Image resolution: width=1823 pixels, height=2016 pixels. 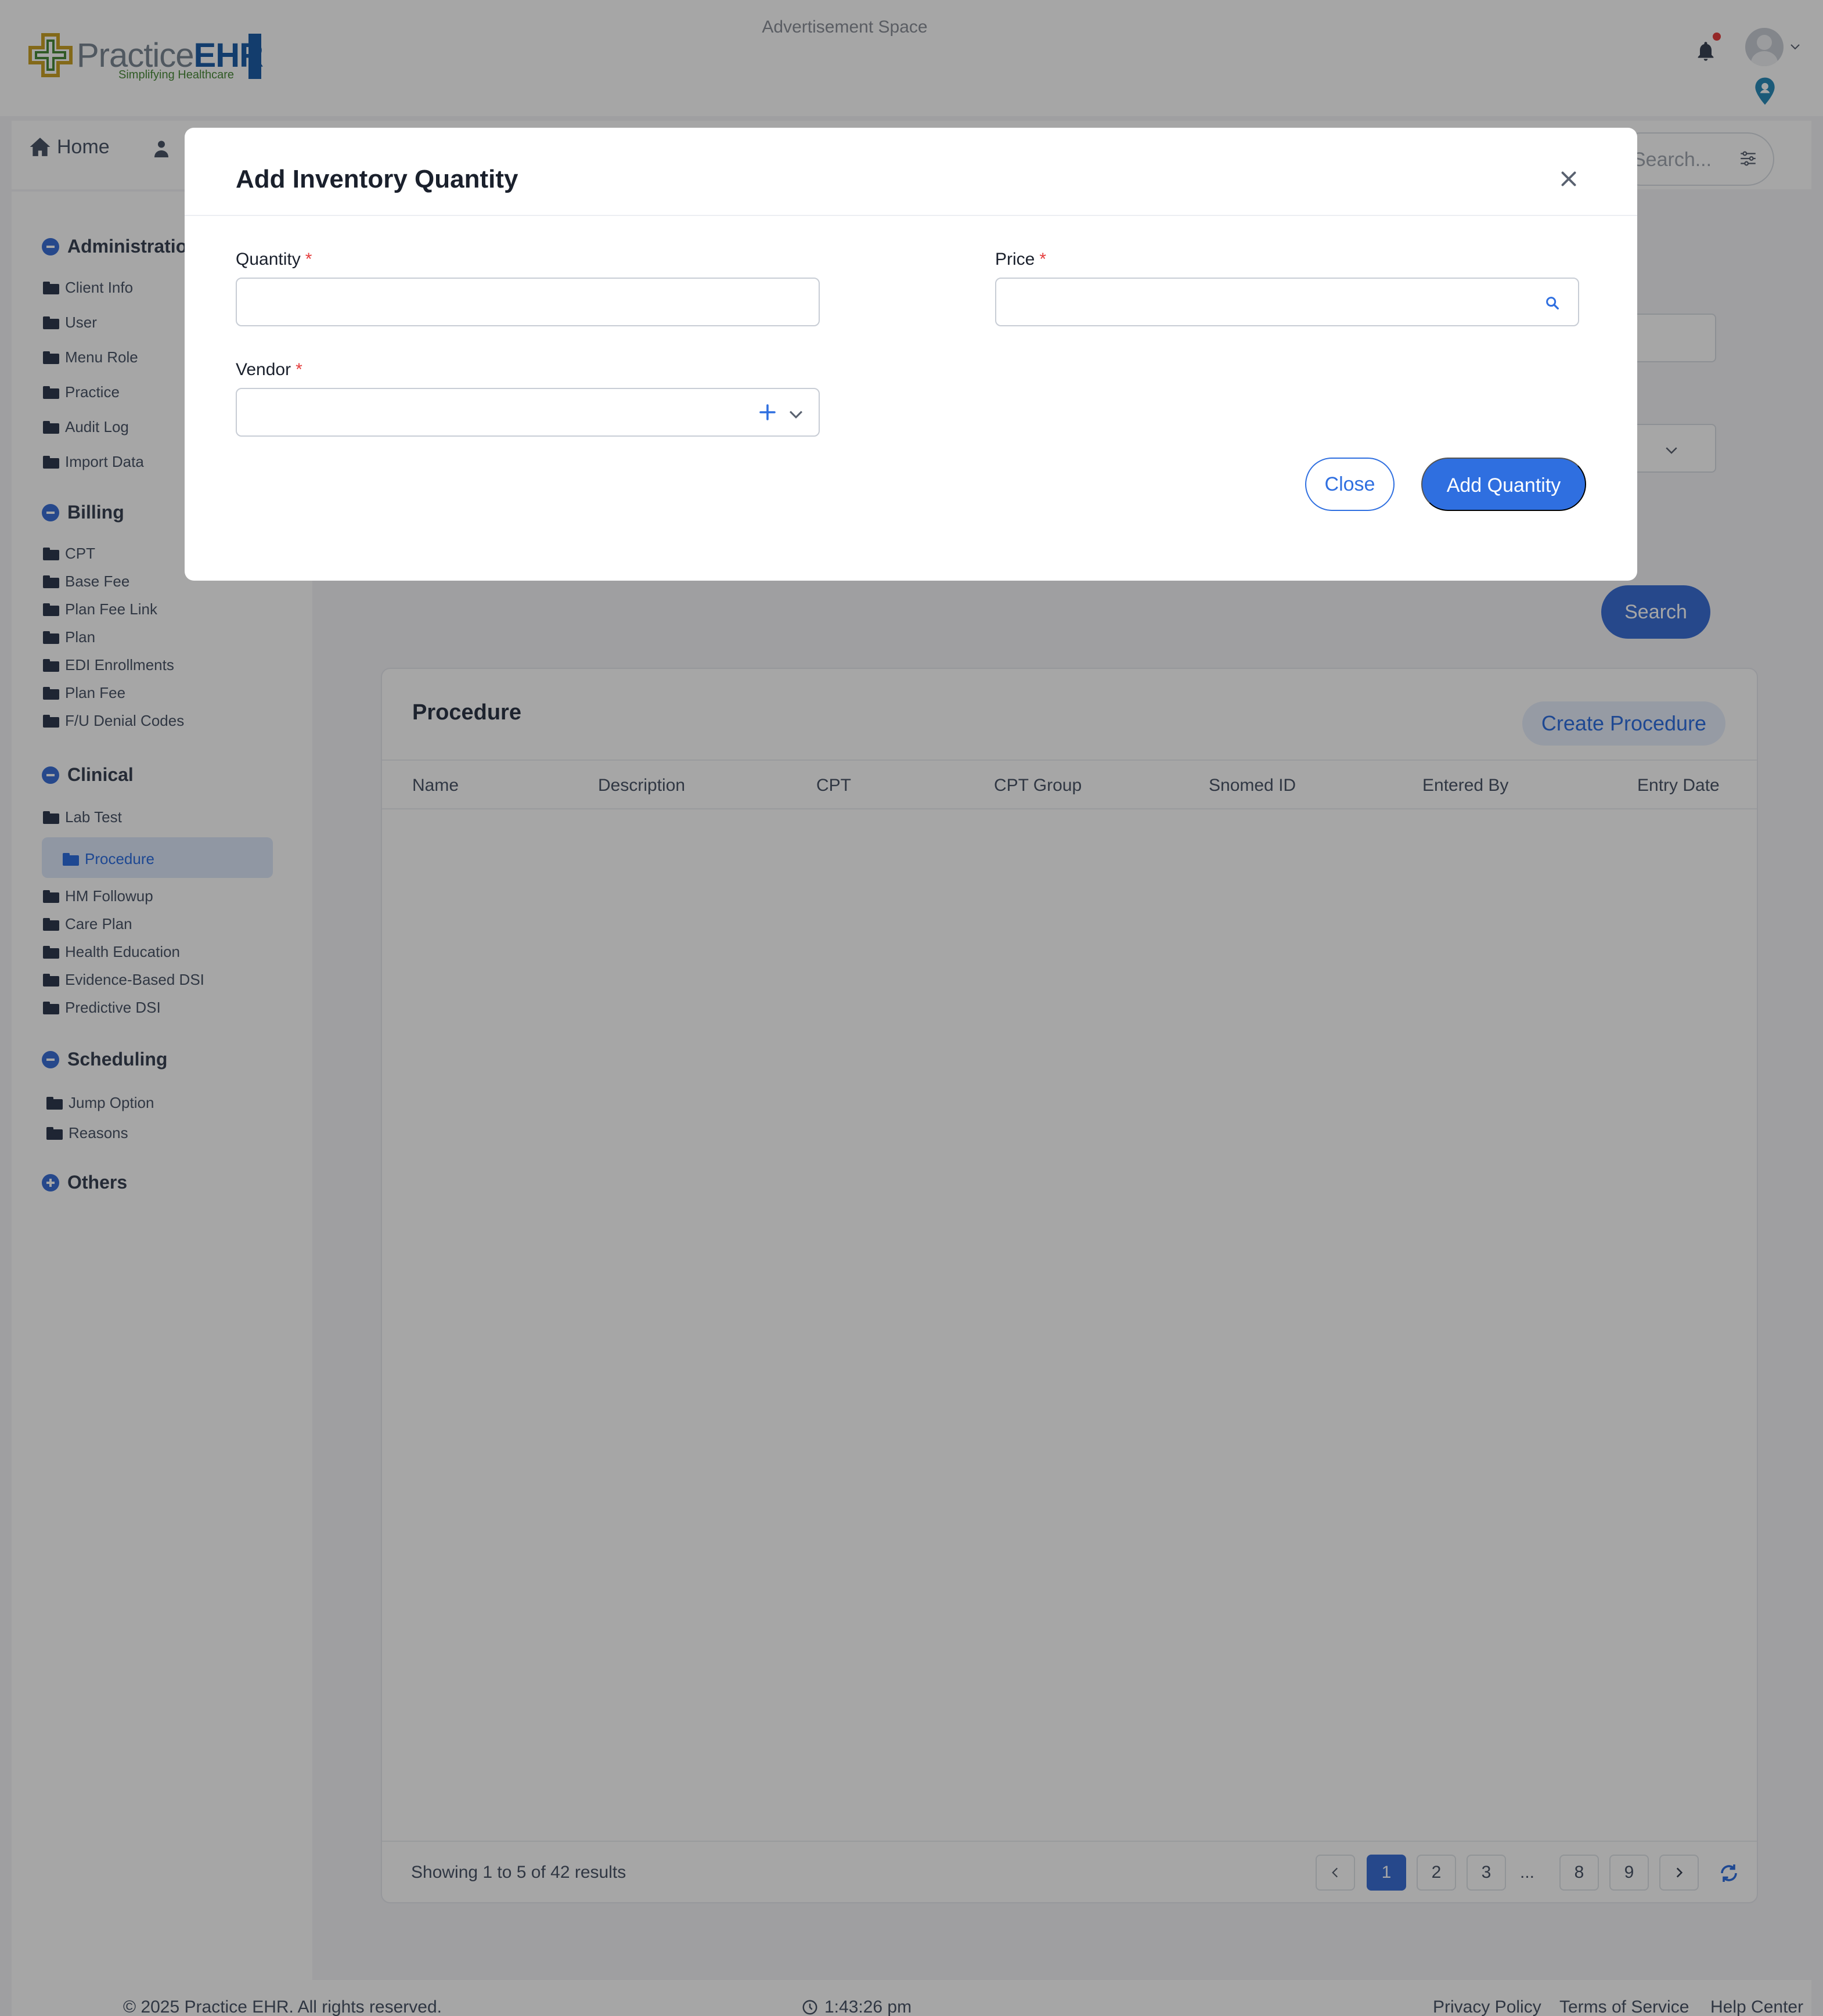 I want to click on quantity-label: Quantity *, so click(x=274, y=260).